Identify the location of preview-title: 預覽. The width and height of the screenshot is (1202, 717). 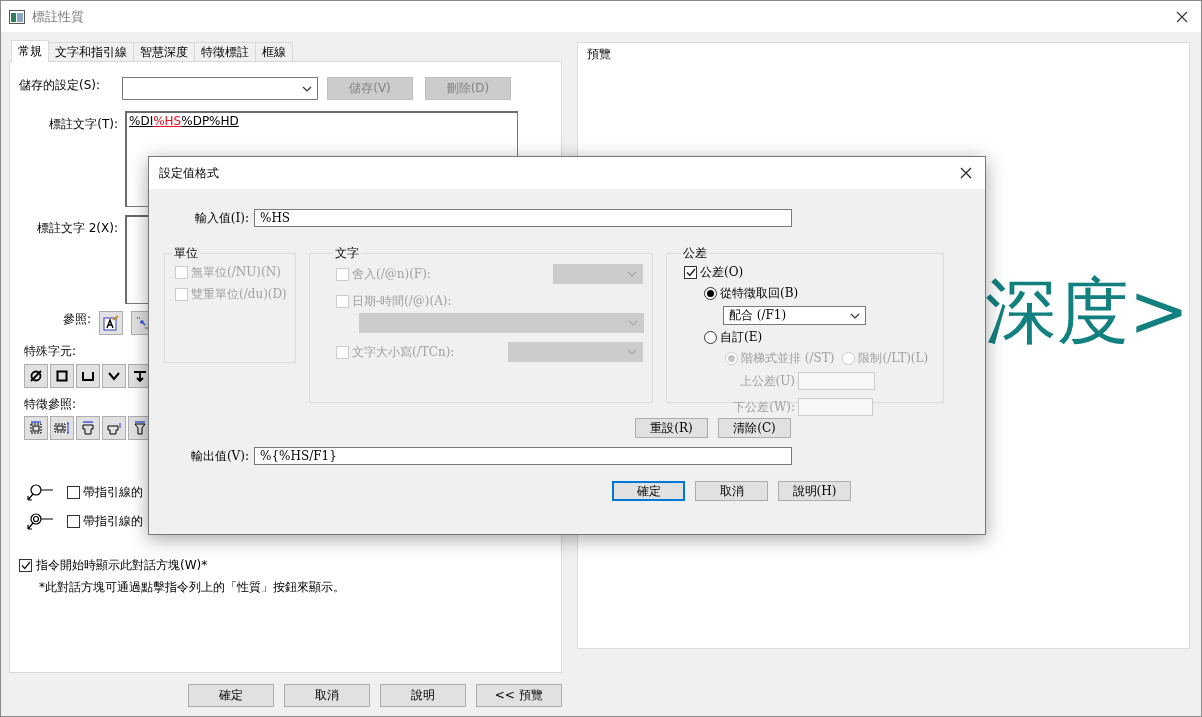
(598, 54).